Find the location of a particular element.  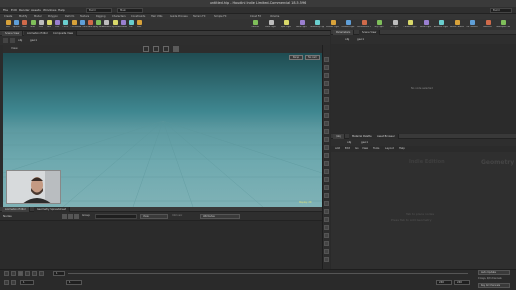

back-arrow-icon is located at coordinates (5, 40).